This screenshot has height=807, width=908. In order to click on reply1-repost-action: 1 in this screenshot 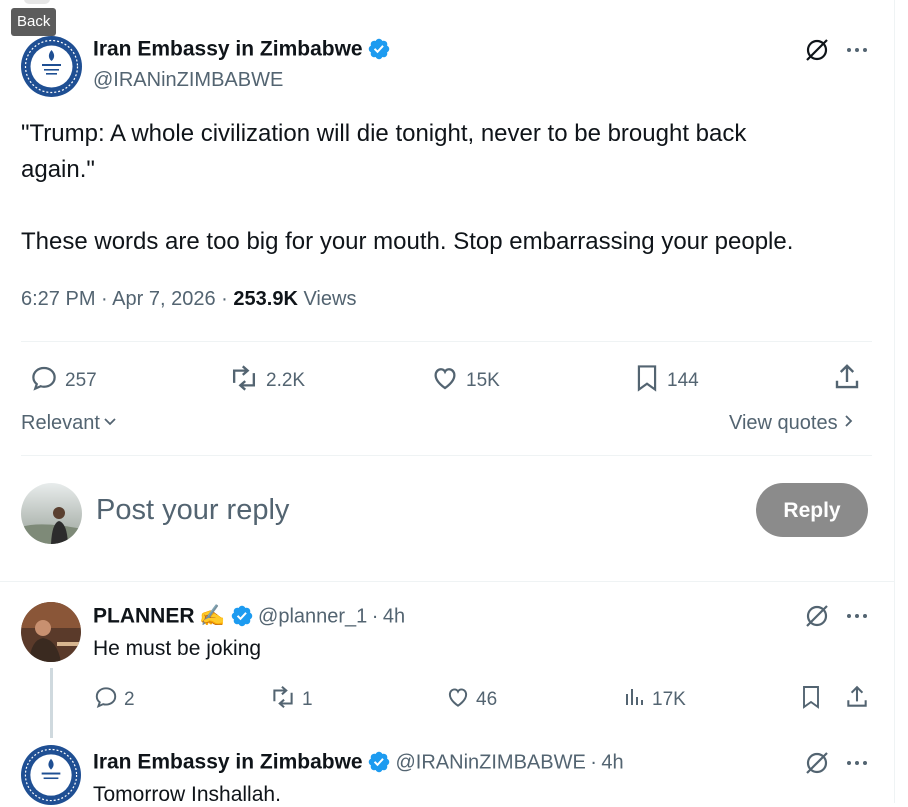, I will do `click(291, 700)`.